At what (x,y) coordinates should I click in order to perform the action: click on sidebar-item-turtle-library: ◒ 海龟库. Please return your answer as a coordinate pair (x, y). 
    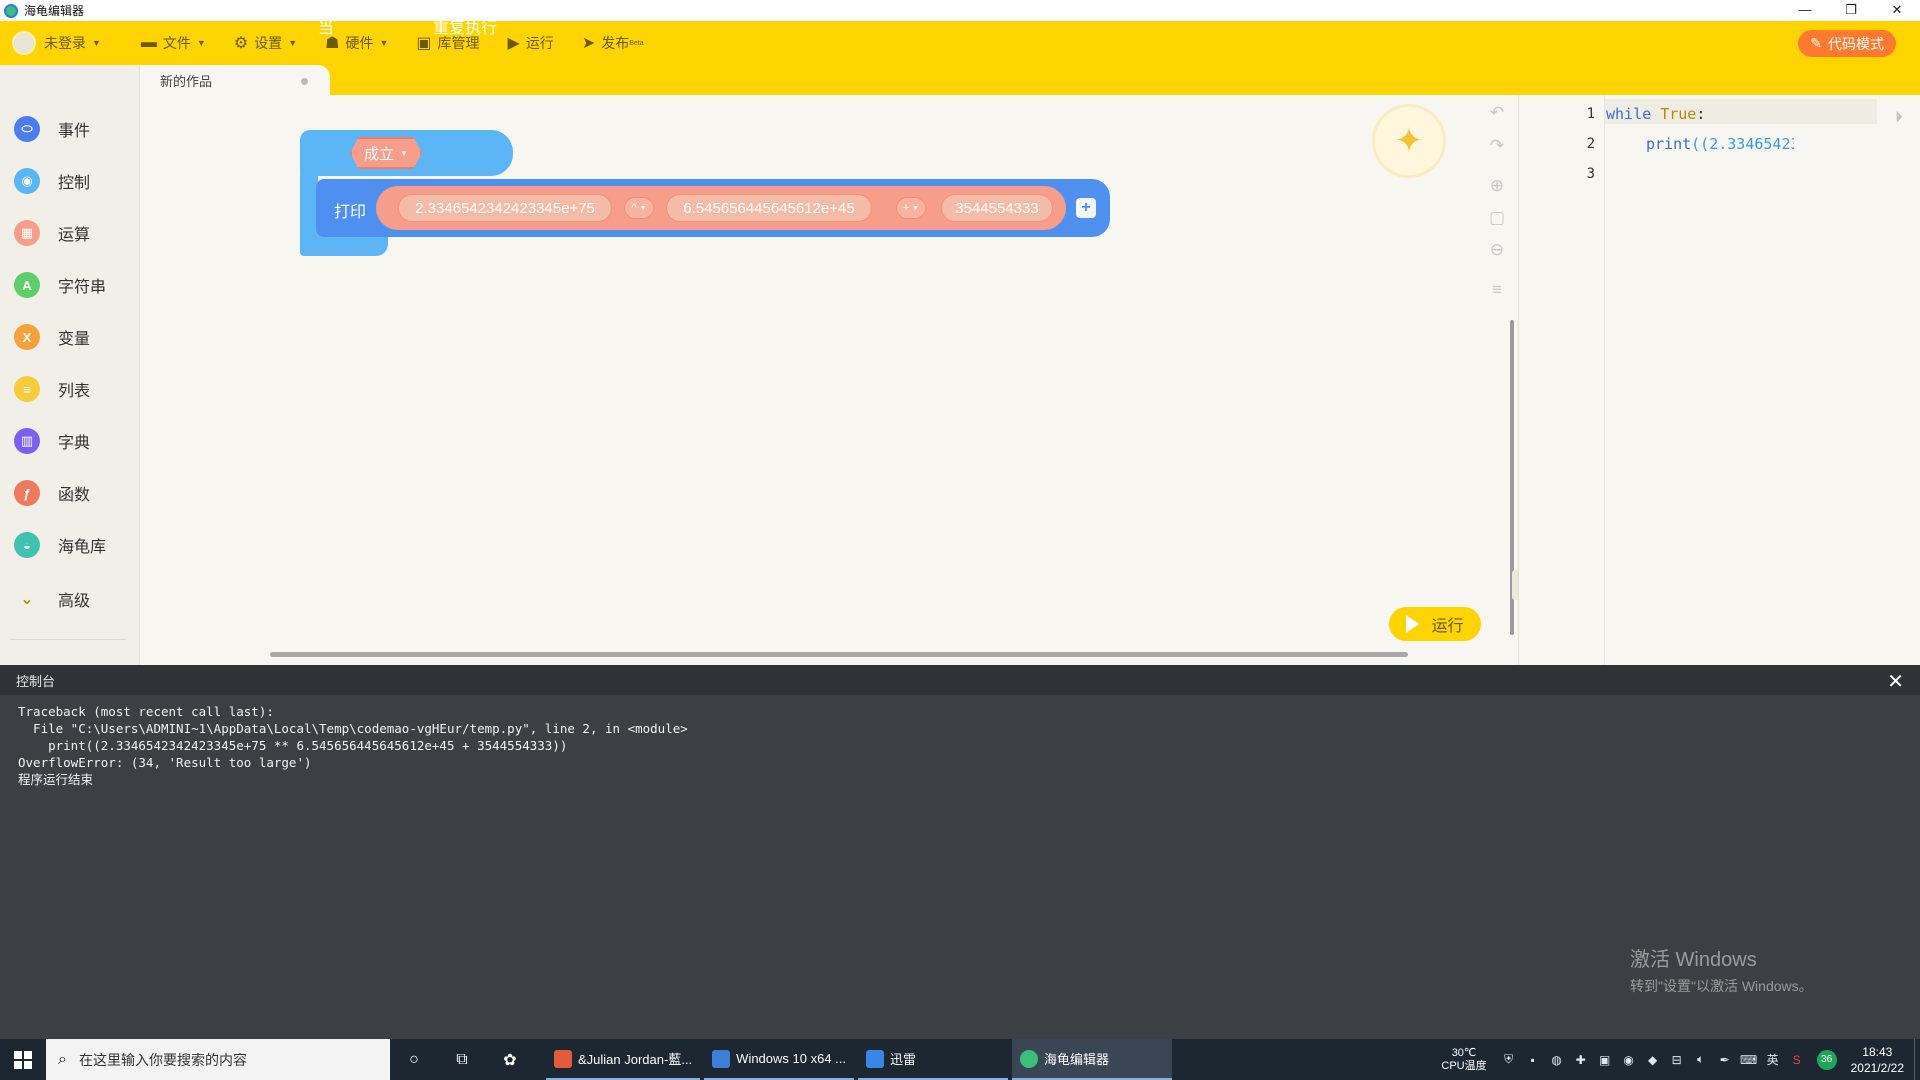
    Looking at the image, I should click on (60, 545).